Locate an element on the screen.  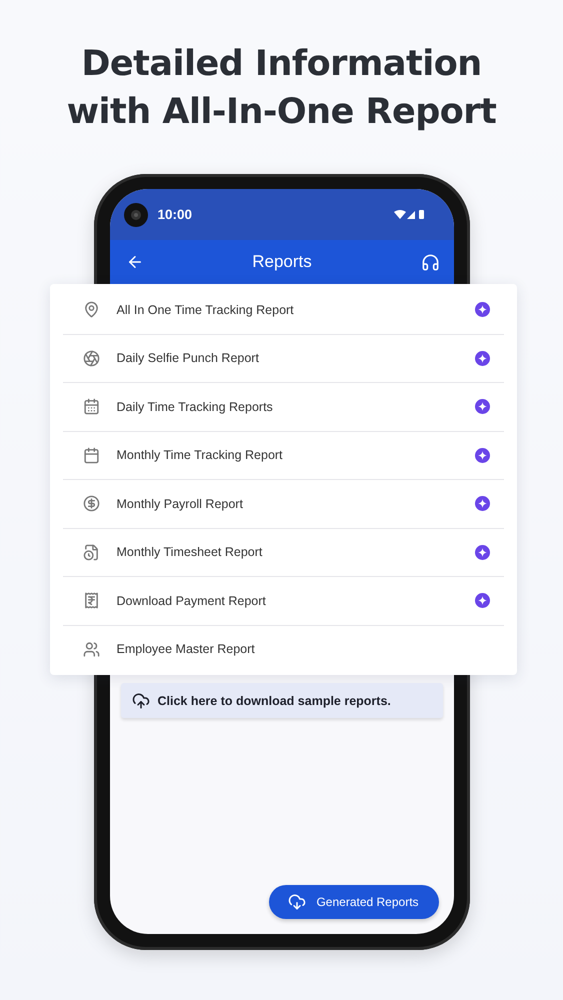
status-icons is located at coordinates (410, 214).